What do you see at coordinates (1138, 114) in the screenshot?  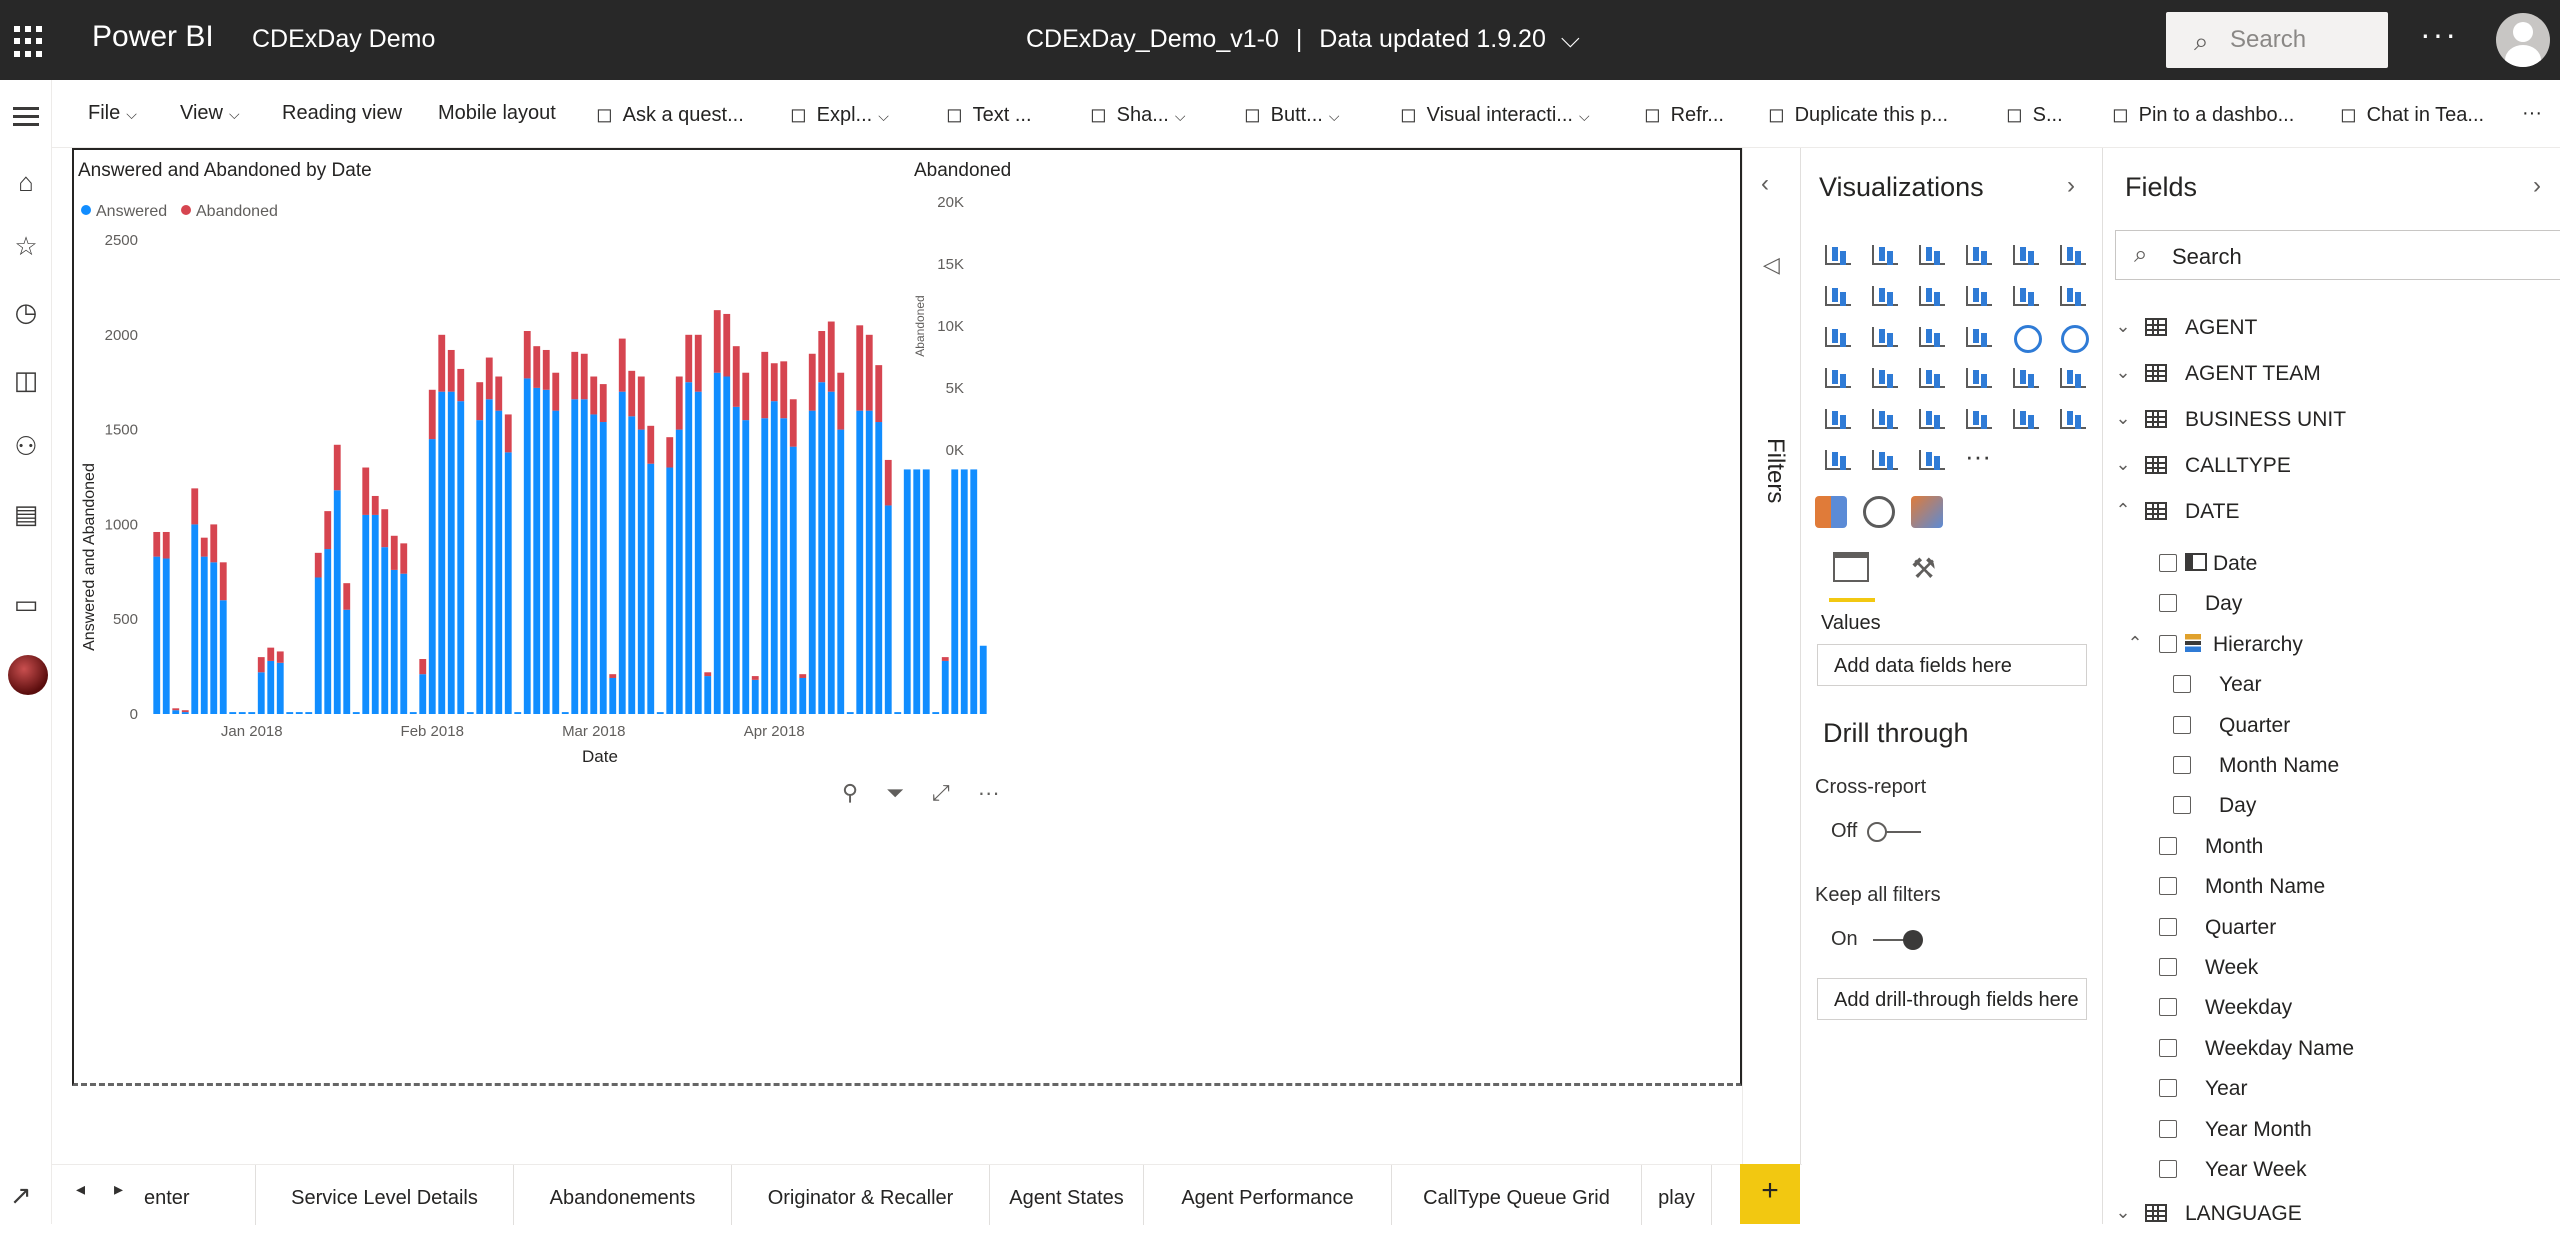 I see `cmd-sha: ◻ Sha... ⌵` at bounding box center [1138, 114].